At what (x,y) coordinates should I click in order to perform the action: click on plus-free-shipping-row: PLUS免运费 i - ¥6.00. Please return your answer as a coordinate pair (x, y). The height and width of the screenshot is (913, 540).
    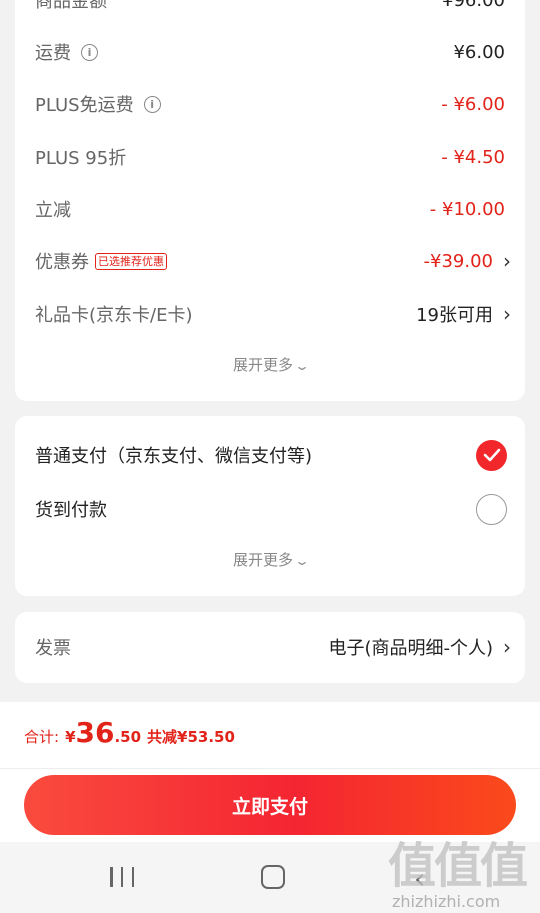
    Looking at the image, I should click on (270, 104).